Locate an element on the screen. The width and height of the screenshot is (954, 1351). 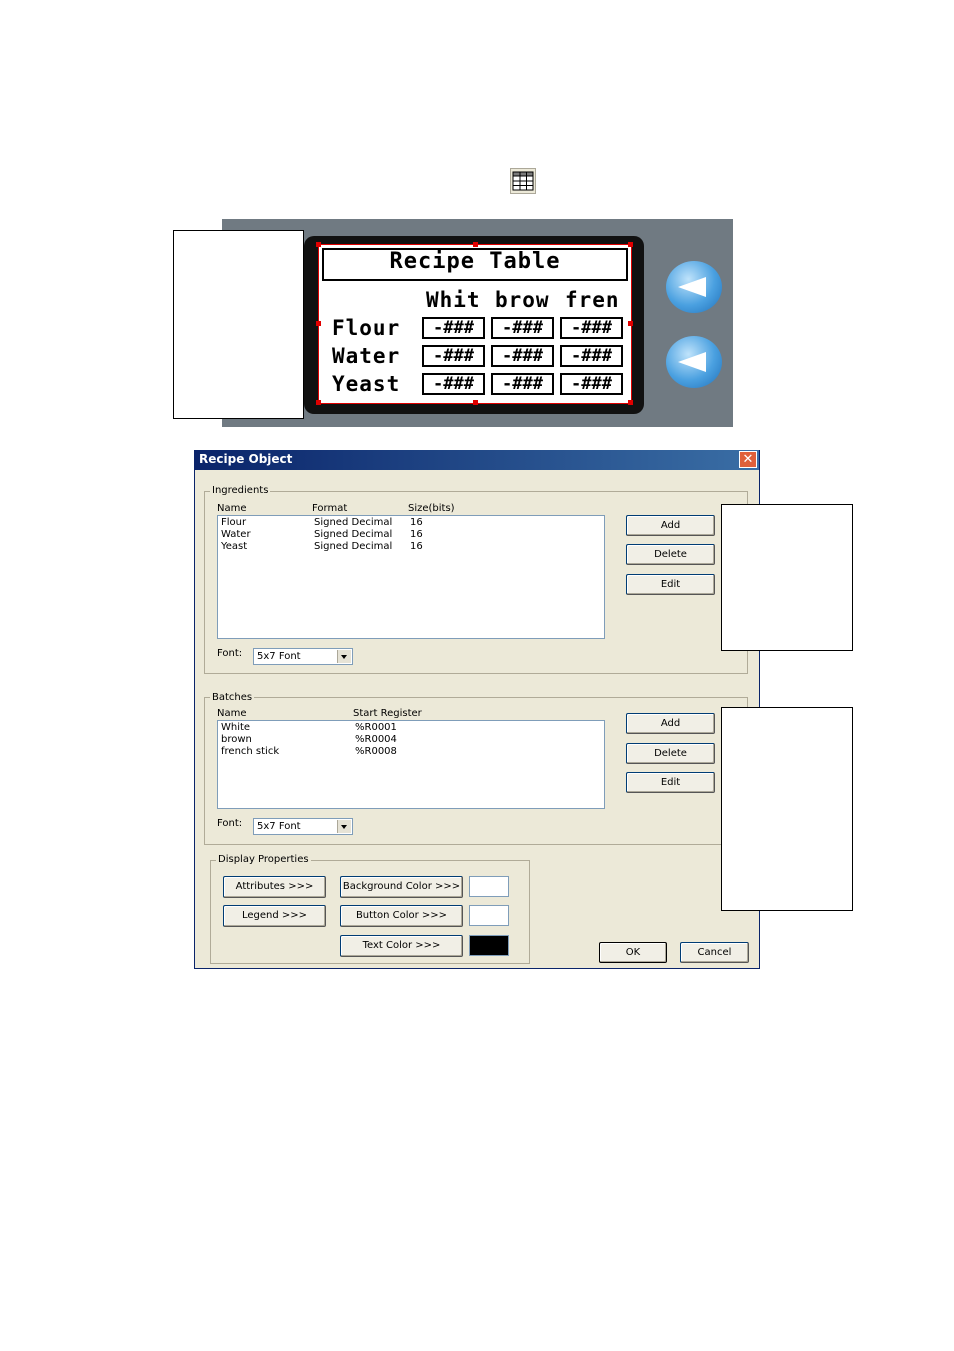
ingredient-name: Flour is located at coordinates (233, 522).